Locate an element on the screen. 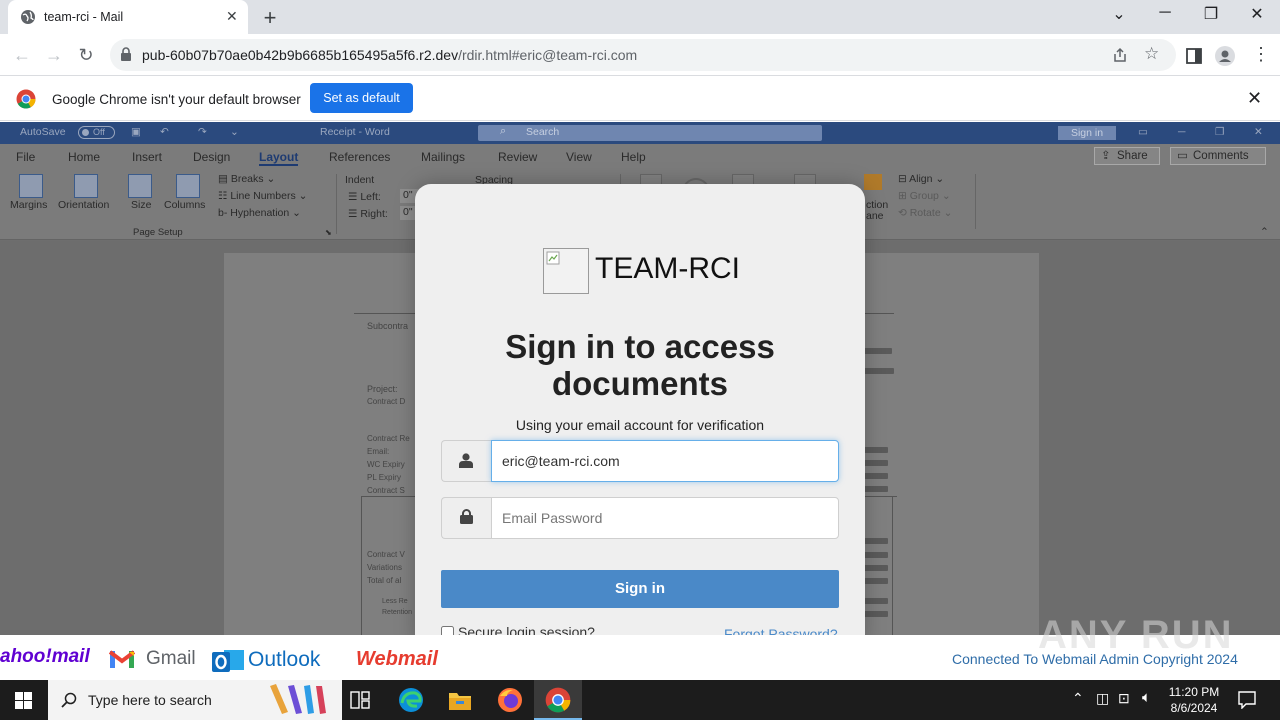  ribbon-divider is located at coordinates (336, 204).